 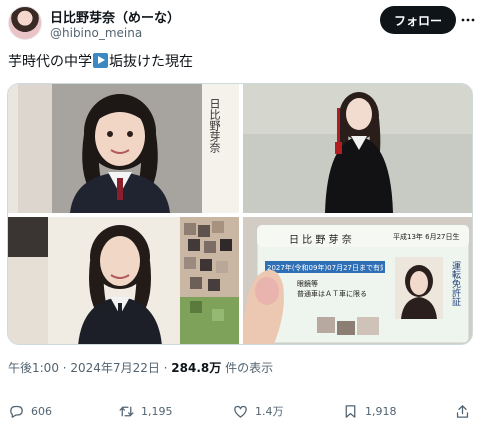 I want to click on tweet-meta: 午後1:00 · 2024年7月22日 · 284.8万 件の表示, so click(x=140, y=367).